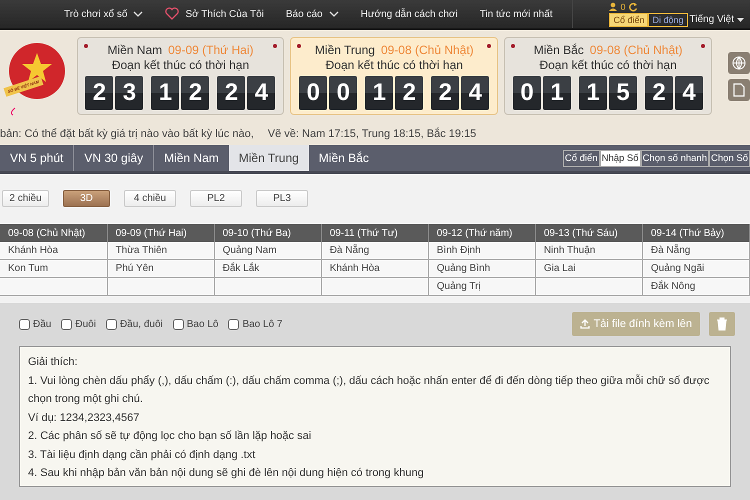 This screenshot has width=750, height=500. Describe the element at coordinates (216, 198) in the screenshot. I see `bet-type-button: PL2` at that location.